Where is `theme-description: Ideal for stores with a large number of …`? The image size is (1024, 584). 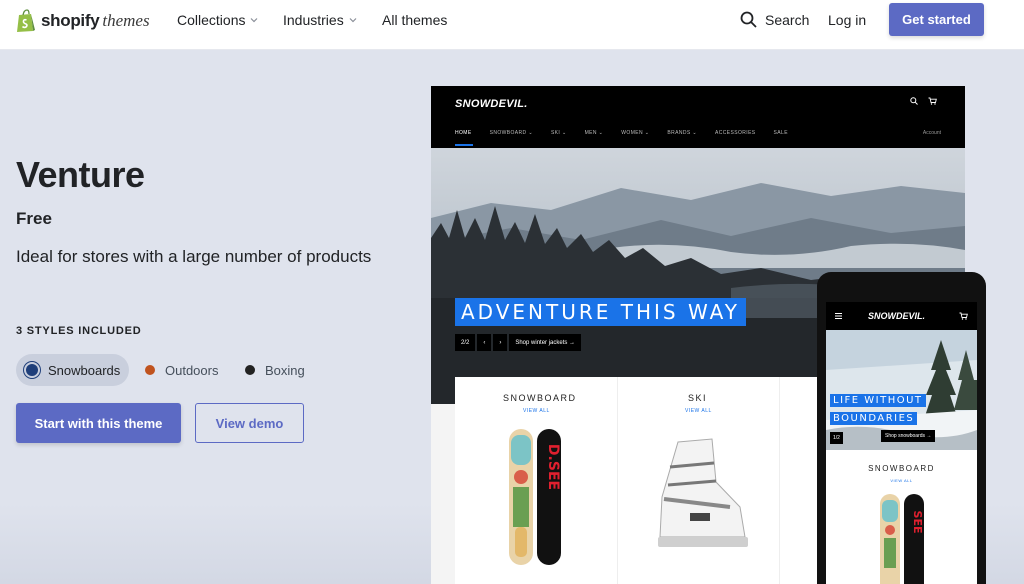 theme-description: Ideal for stores with a large number of … is located at coordinates (194, 256).